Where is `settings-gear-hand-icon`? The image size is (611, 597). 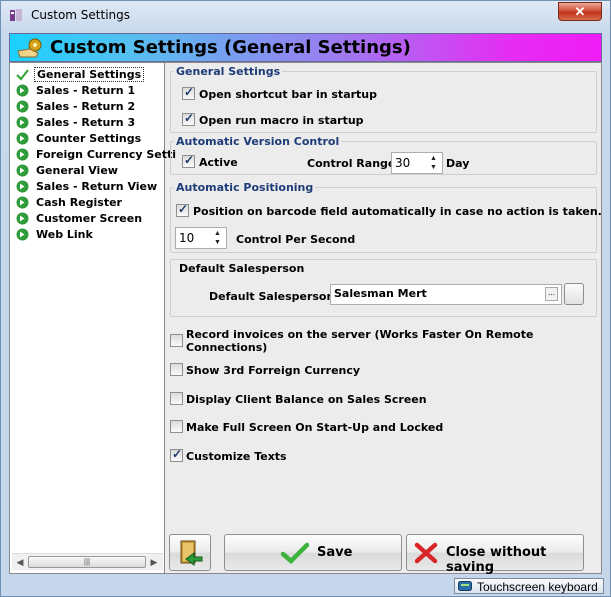 settings-gear-hand-icon is located at coordinates (29, 48).